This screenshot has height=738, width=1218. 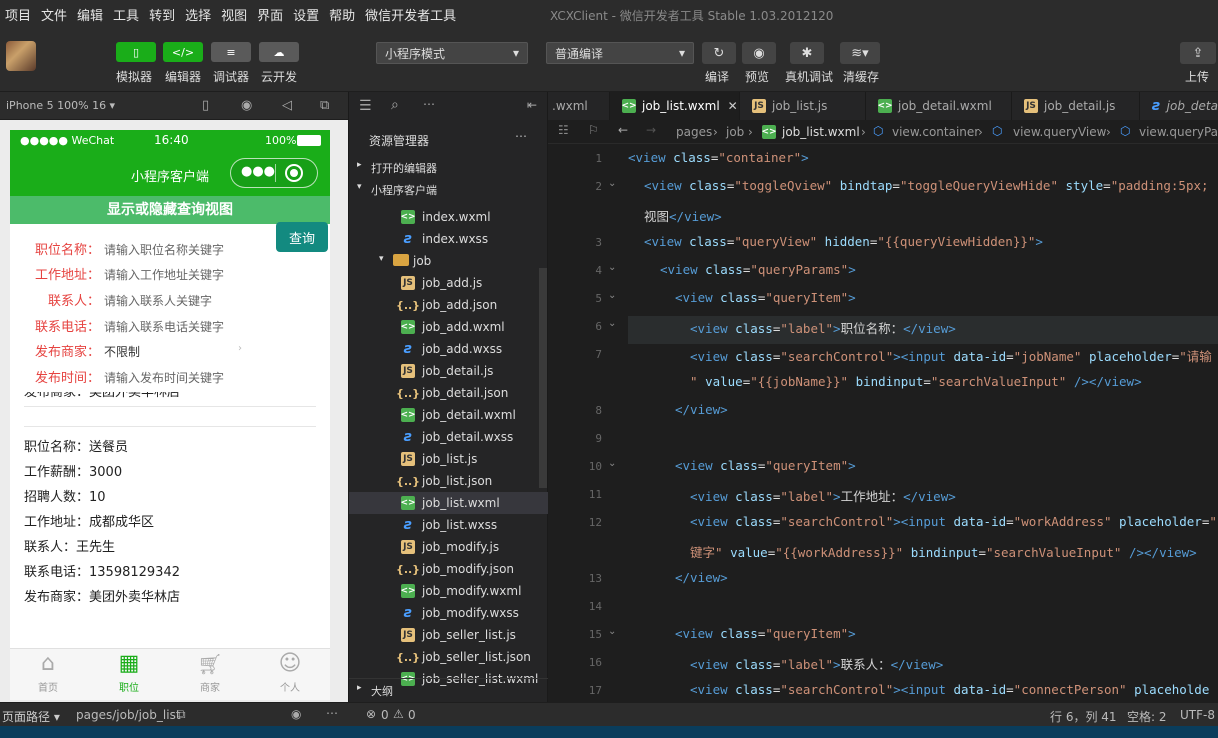 I want to click on file-item: {..} job_list.json, so click(x=449, y=481).